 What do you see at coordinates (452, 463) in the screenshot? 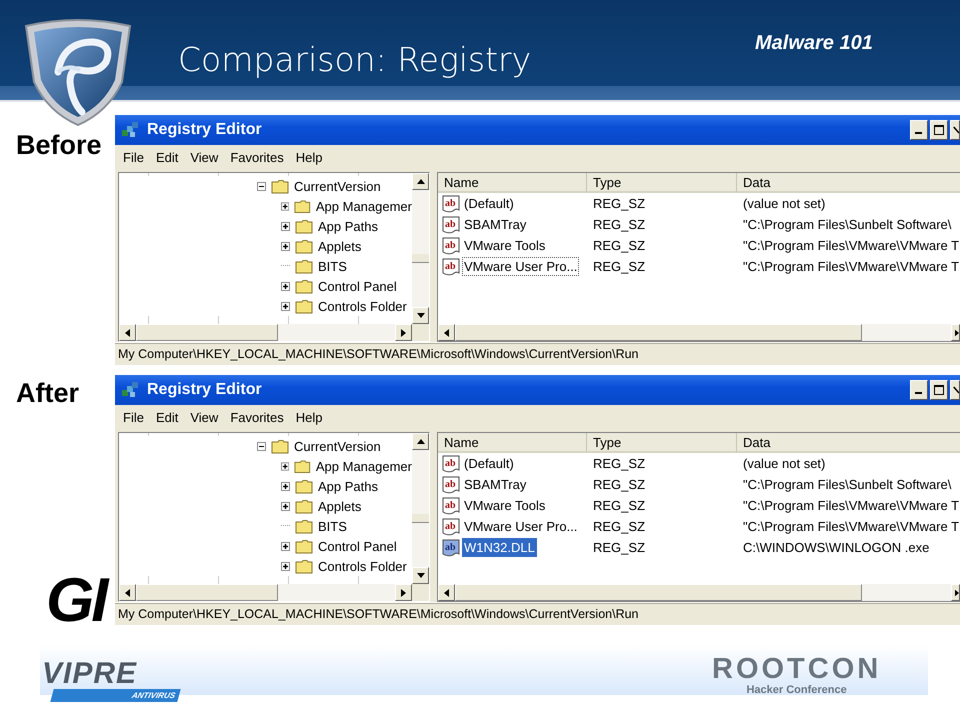
I see `string-value-icon: ab` at bounding box center [452, 463].